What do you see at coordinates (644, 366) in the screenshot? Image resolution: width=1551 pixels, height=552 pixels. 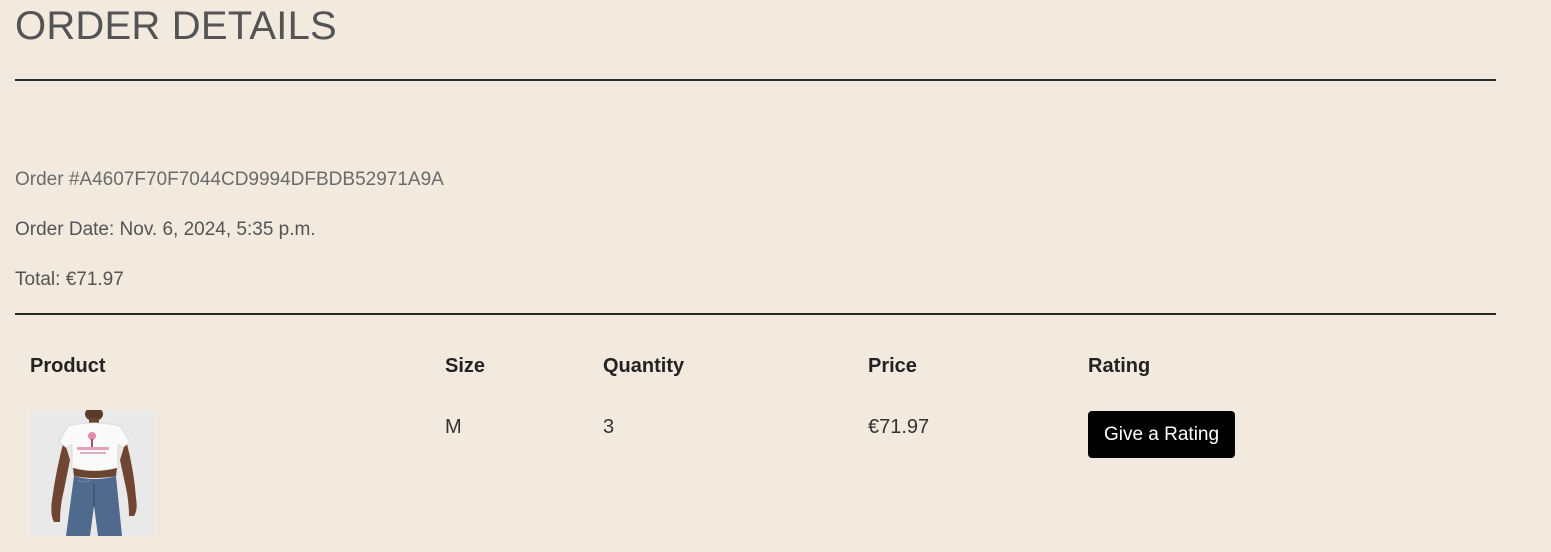 I see `header-quantity: Quantity` at bounding box center [644, 366].